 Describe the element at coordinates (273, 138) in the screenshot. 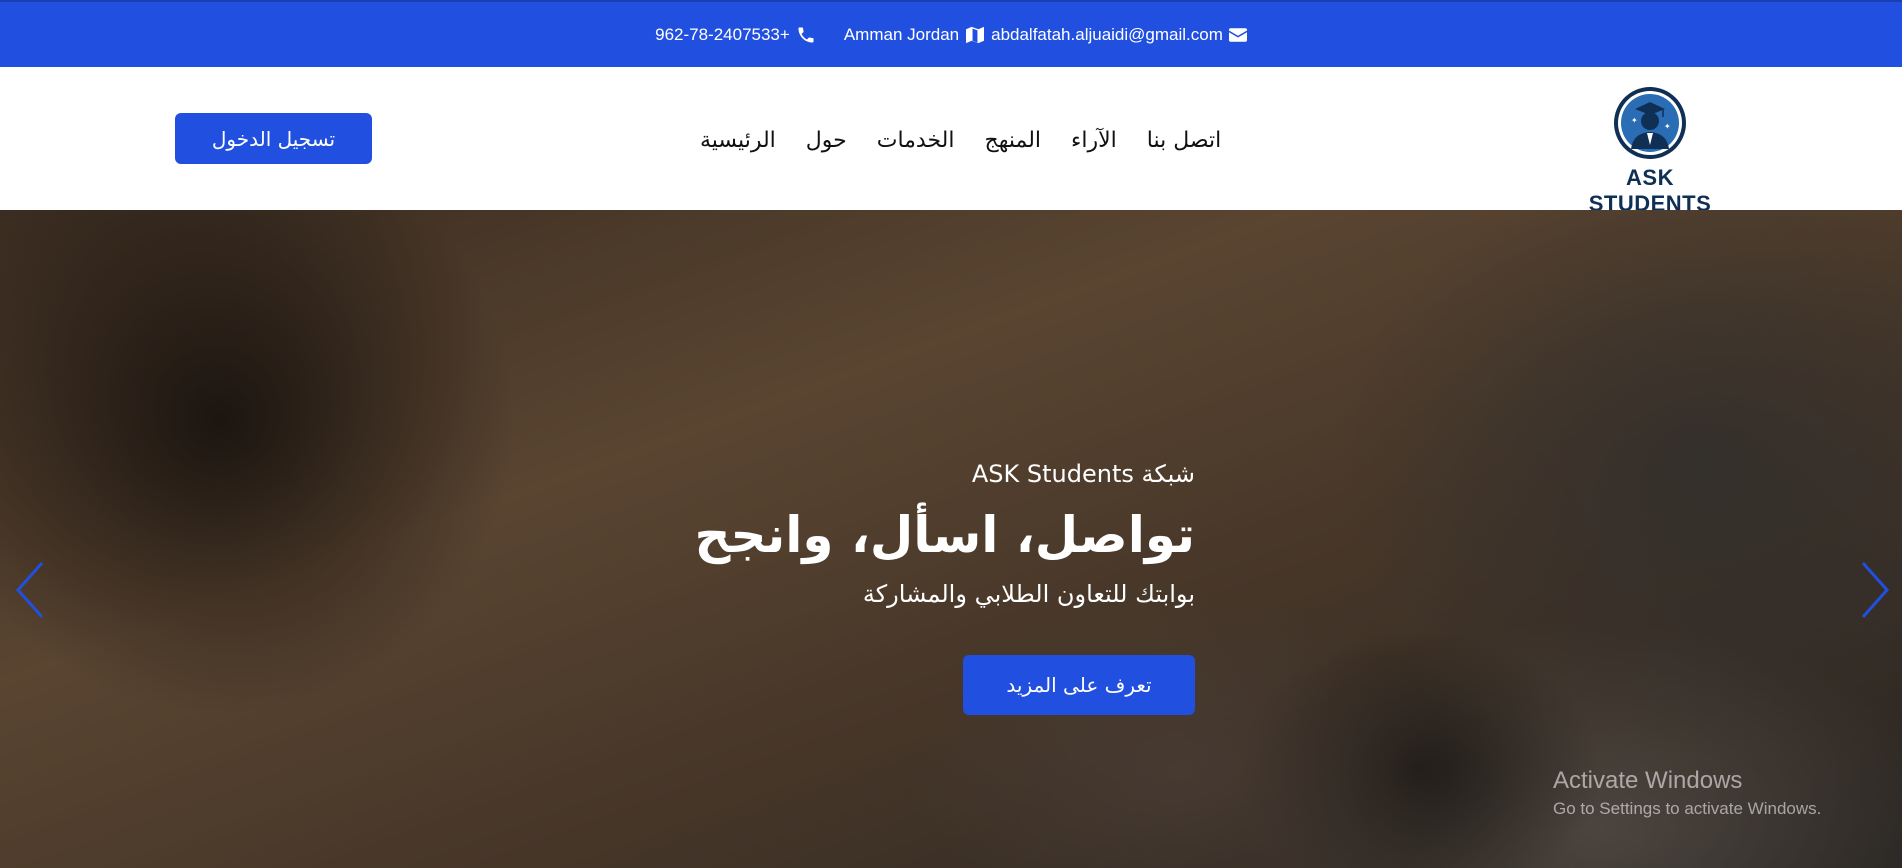

I see `login-button: تسجيل الدخول` at that location.